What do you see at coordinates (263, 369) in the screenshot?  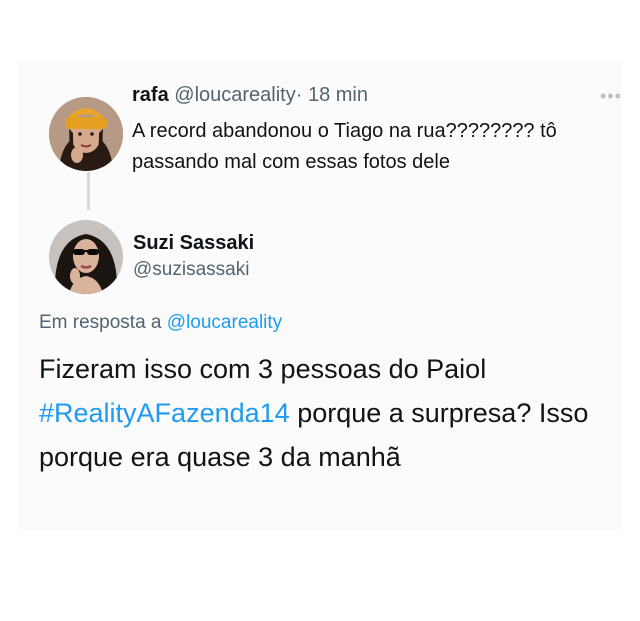 I see `reply-text-part-1: Fizeram isso com 3 pessoas do Paiol` at bounding box center [263, 369].